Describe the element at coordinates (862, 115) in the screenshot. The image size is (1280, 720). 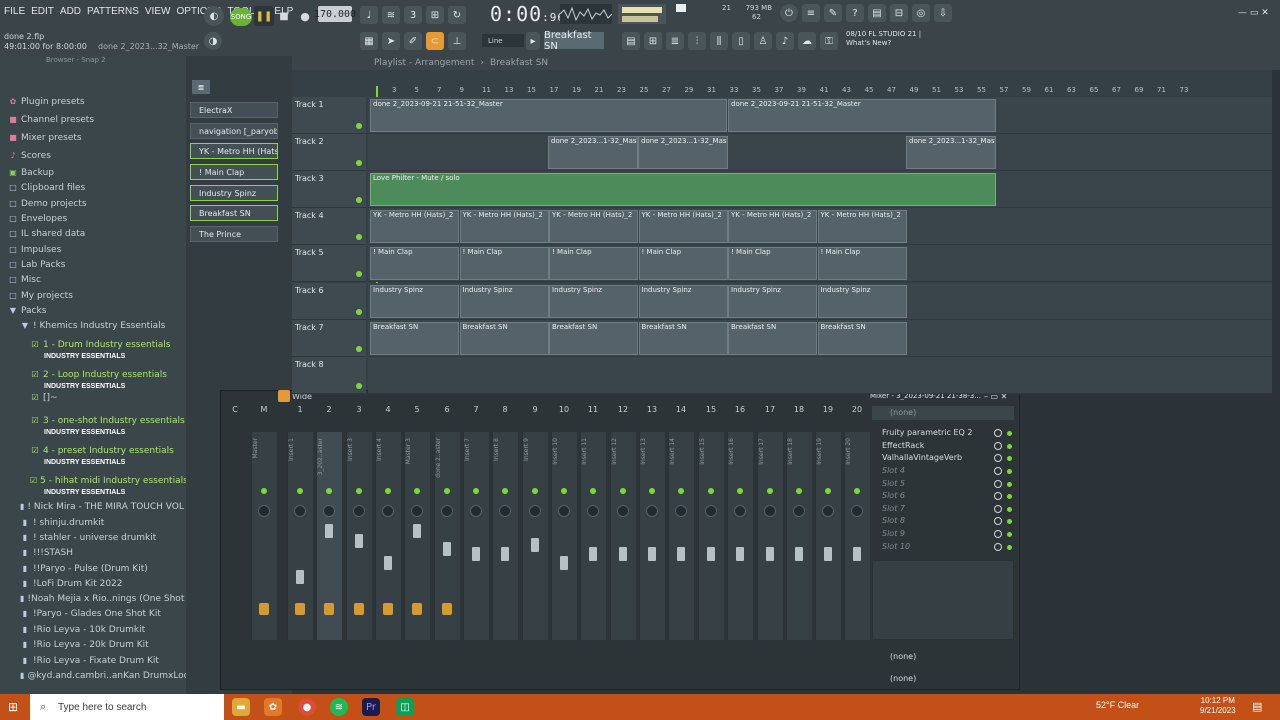
I see `playlist-clip: done 2_2023-09-21 21-51-32_Master` at that location.